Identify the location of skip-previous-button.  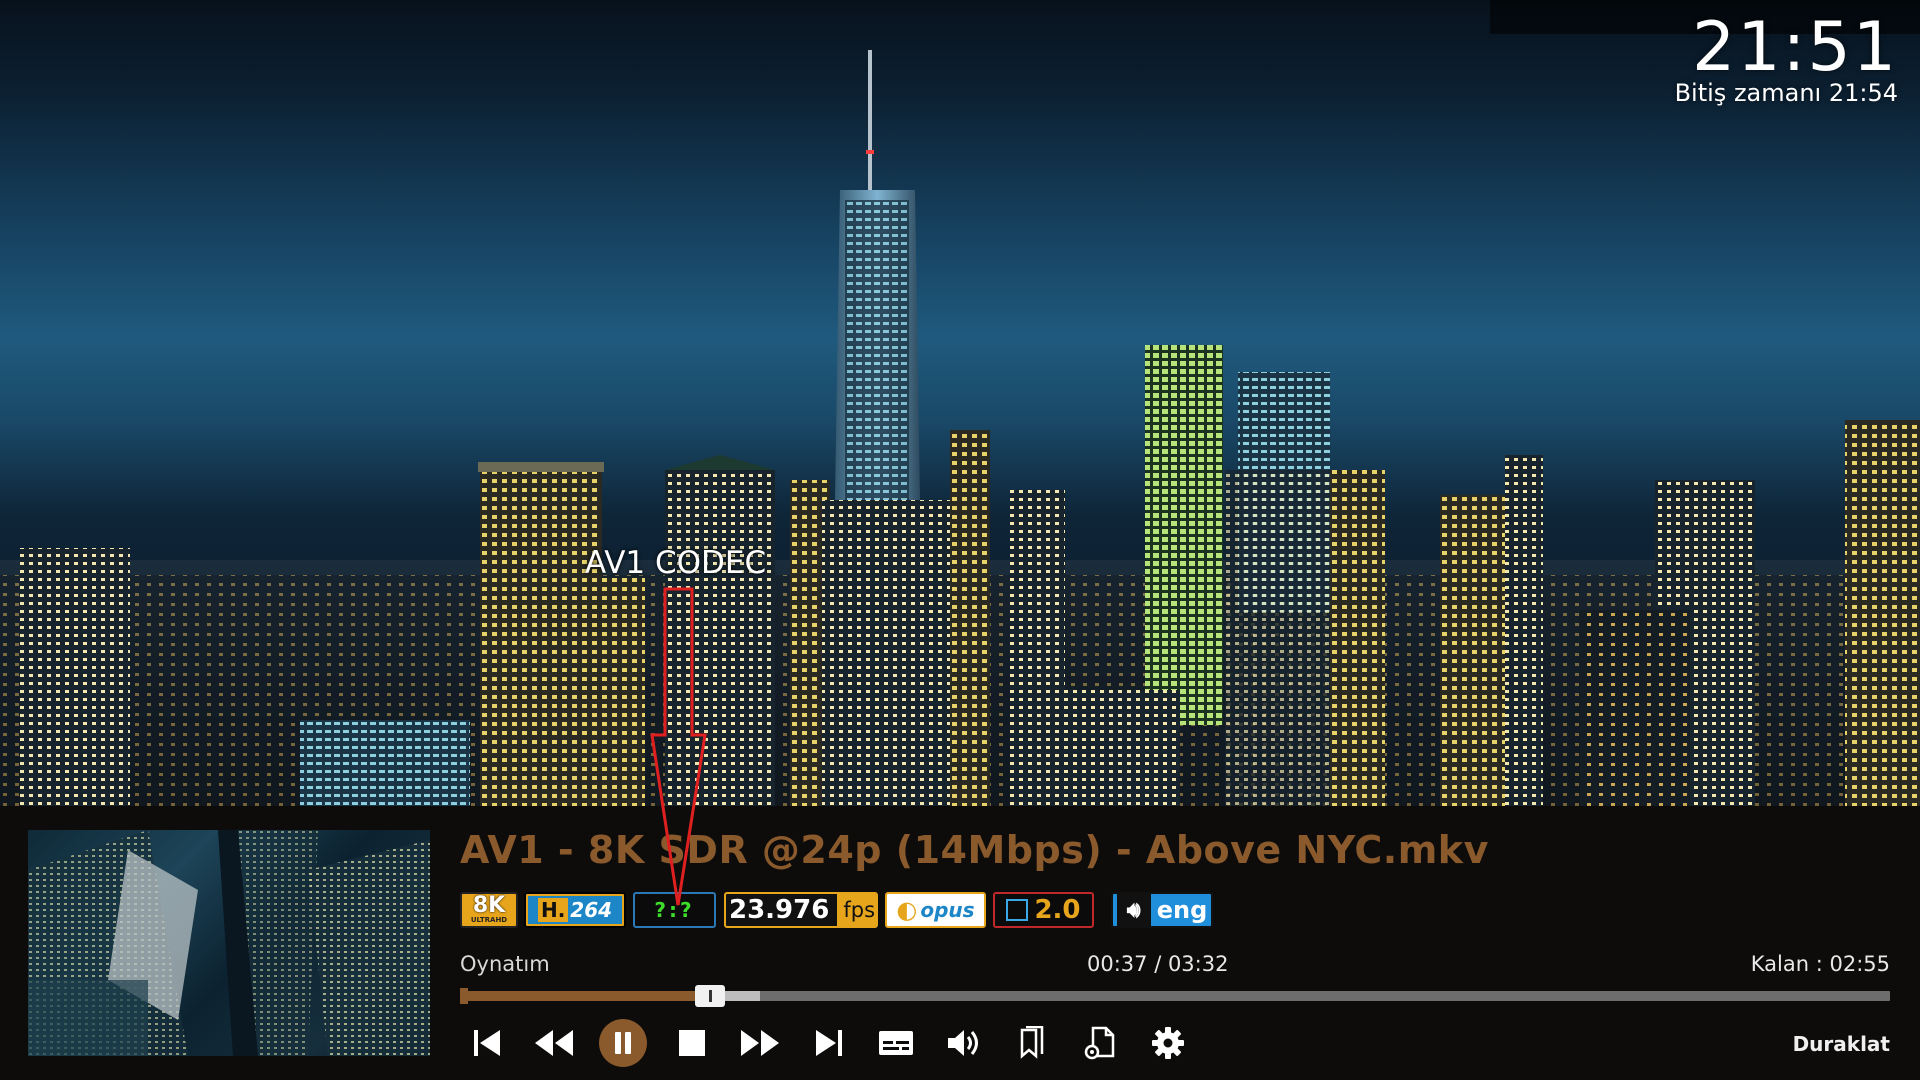
(488, 1043).